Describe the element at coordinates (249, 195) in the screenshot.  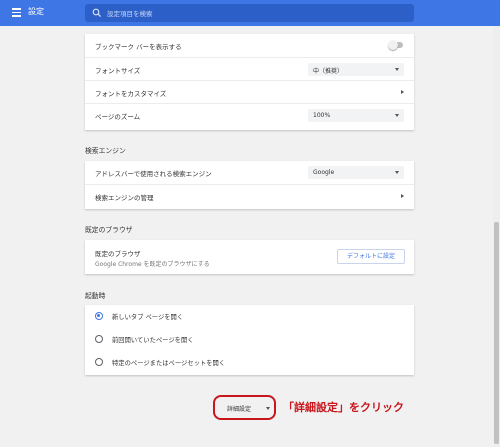
I see `manage-search-engines-row: 検索エンジンの管理` at that location.